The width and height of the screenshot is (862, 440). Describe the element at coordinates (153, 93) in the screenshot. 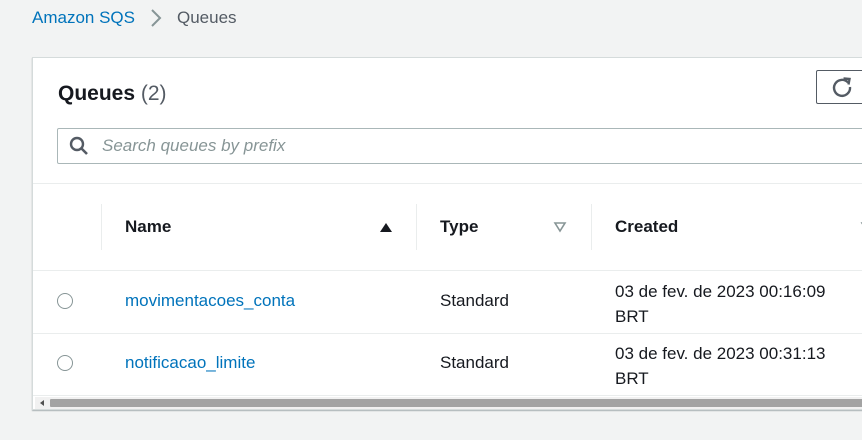

I see `queue-count: (2)` at that location.